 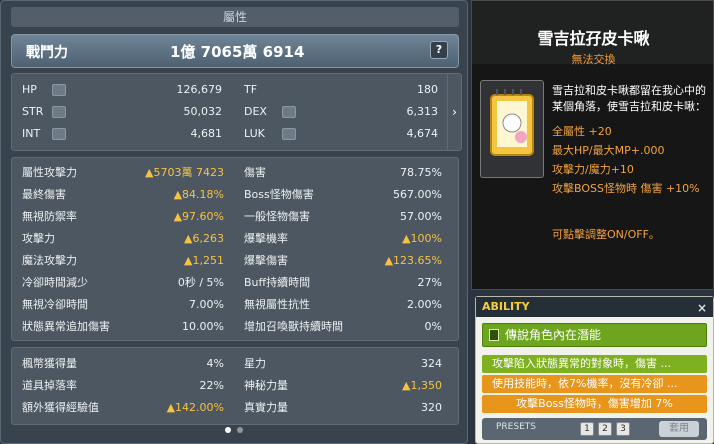 What do you see at coordinates (343, 261) in the screenshot?
I see `detail-row: 爆擊傷害 ▲123.65%` at bounding box center [343, 261].